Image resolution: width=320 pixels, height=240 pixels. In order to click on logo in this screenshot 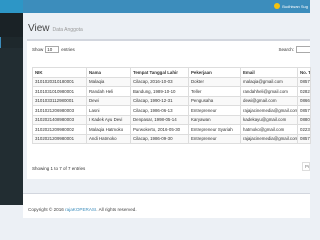, I will do `click(11, 6)`.